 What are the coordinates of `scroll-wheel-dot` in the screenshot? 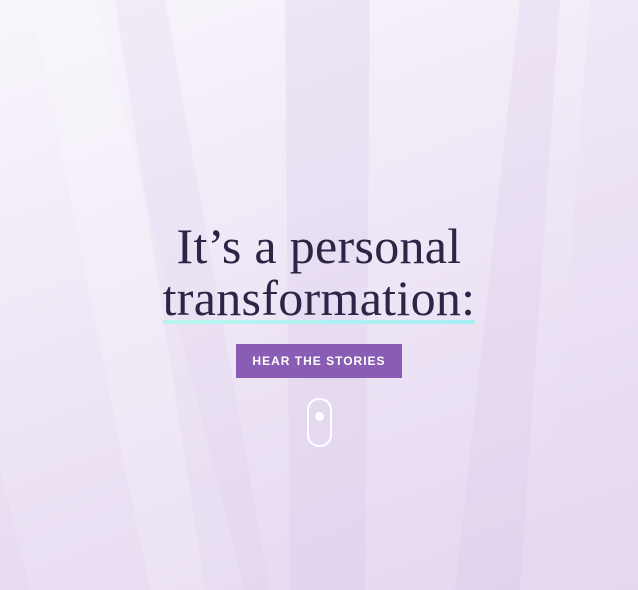 It's located at (319, 416).